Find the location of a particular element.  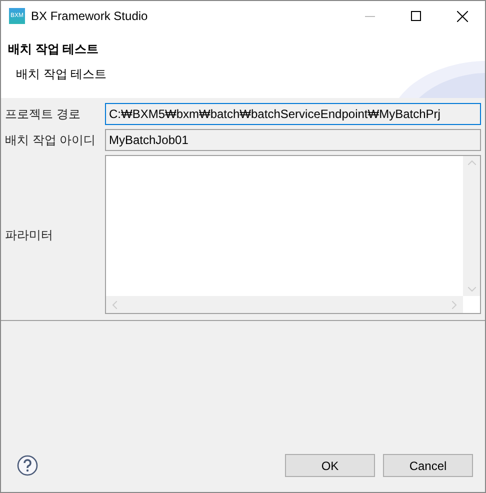

help-button is located at coordinates (27, 465).